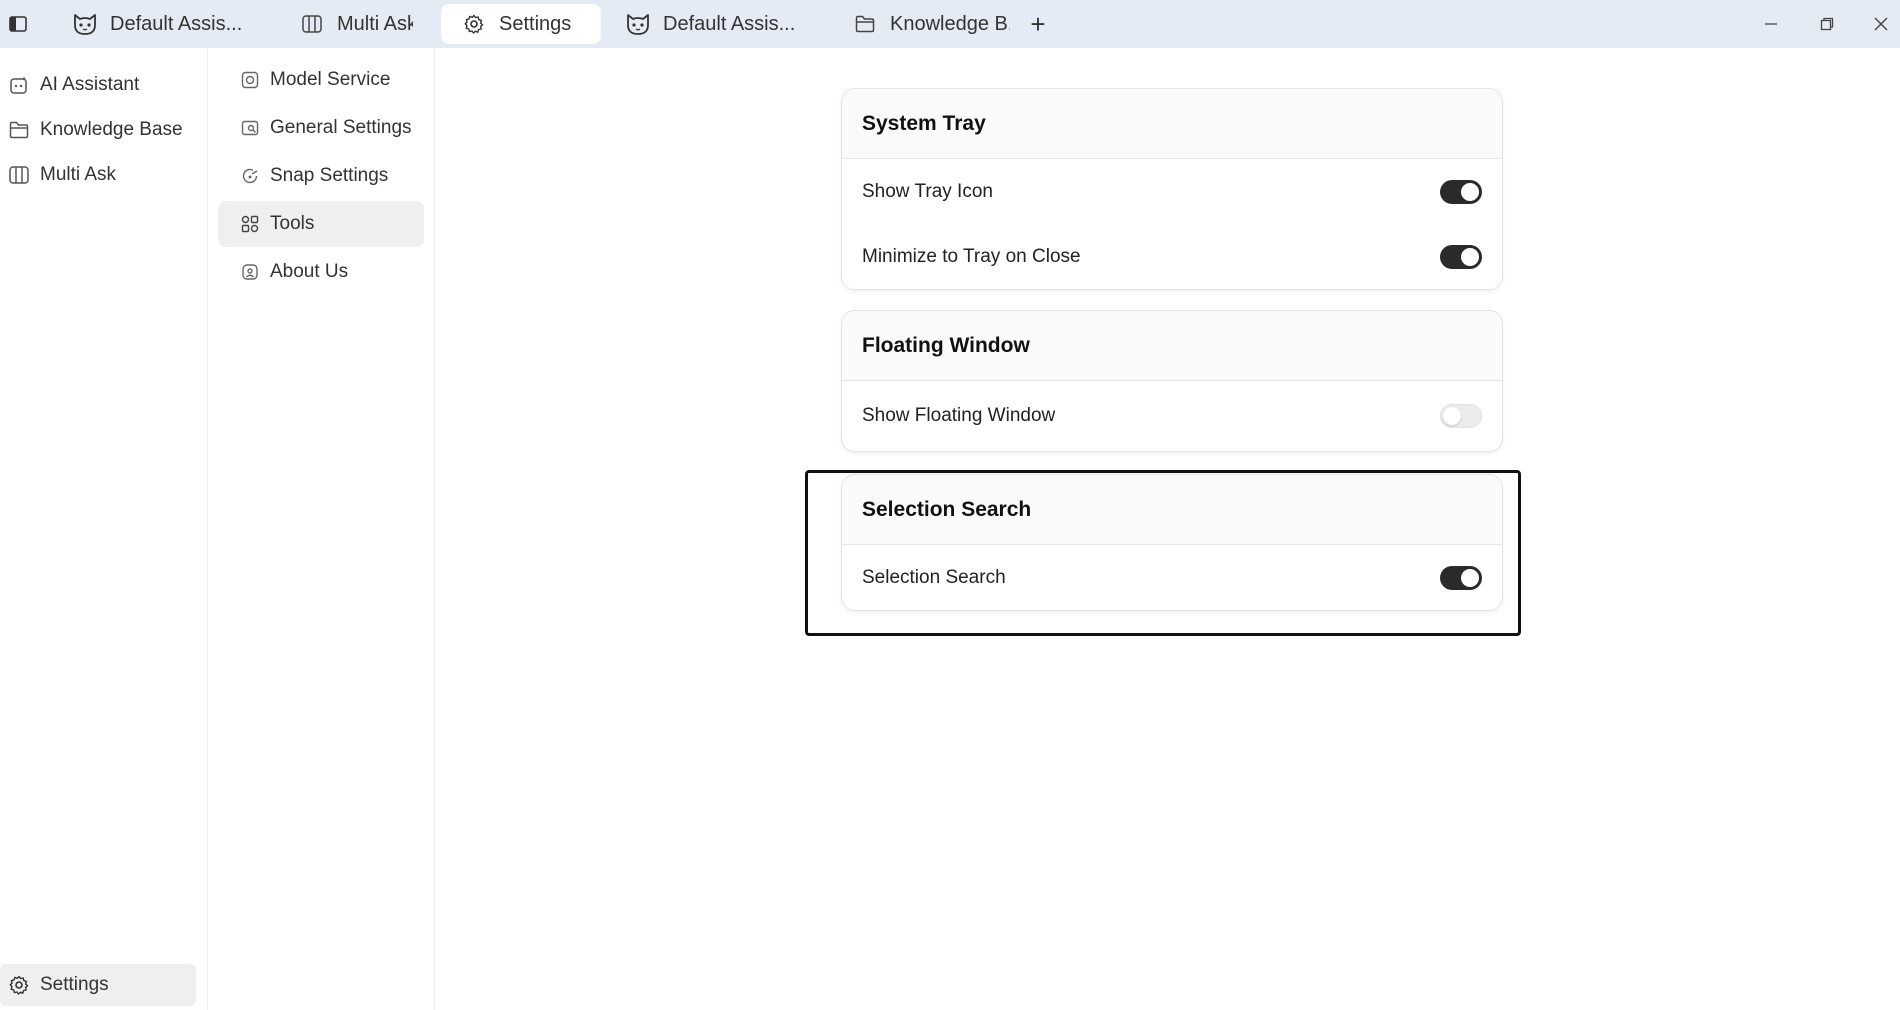  Describe the element at coordinates (111, 129) in the screenshot. I see `nav-item-label: Knowledge Base` at that location.